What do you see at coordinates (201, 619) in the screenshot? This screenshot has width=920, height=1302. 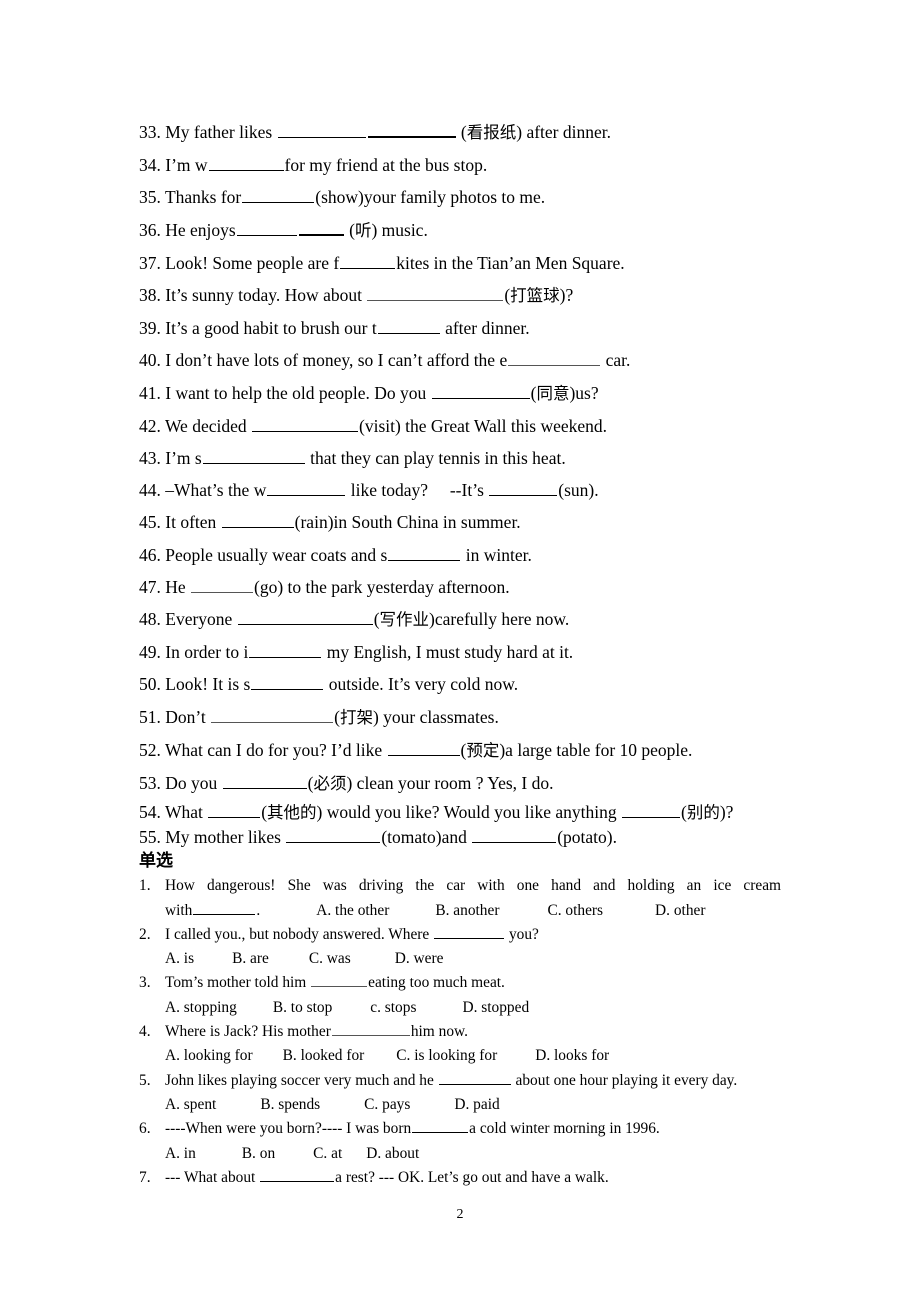 I see `question-text: Everyone` at bounding box center [201, 619].